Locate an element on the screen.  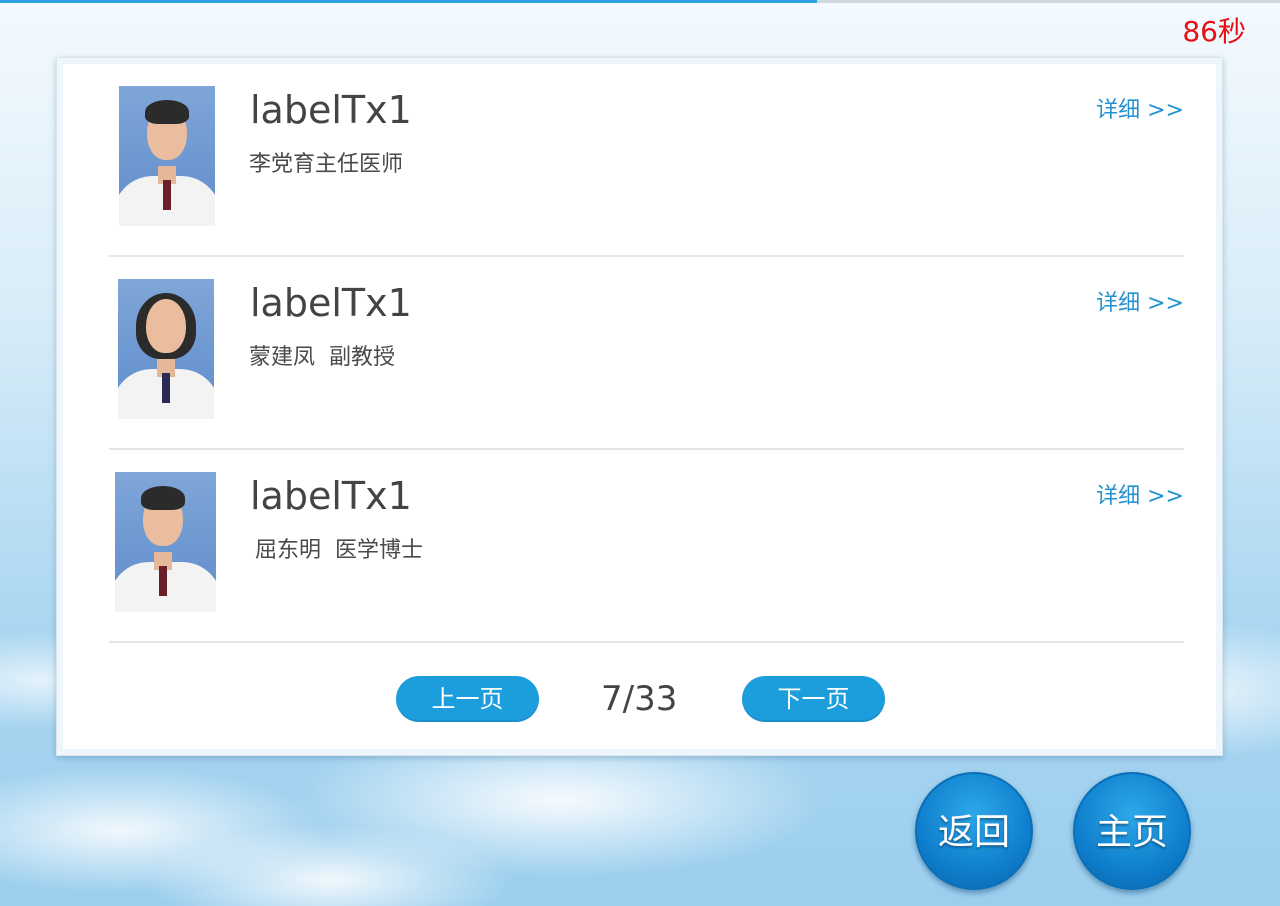
prev-page-button: 上一页 is located at coordinates (467, 699).